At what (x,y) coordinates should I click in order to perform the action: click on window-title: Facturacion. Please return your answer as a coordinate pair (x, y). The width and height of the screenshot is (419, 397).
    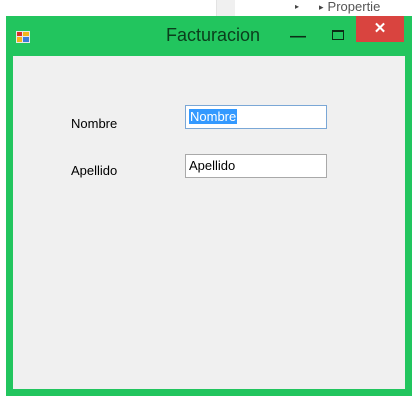
    Looking at the image, I should click on (213, 35).